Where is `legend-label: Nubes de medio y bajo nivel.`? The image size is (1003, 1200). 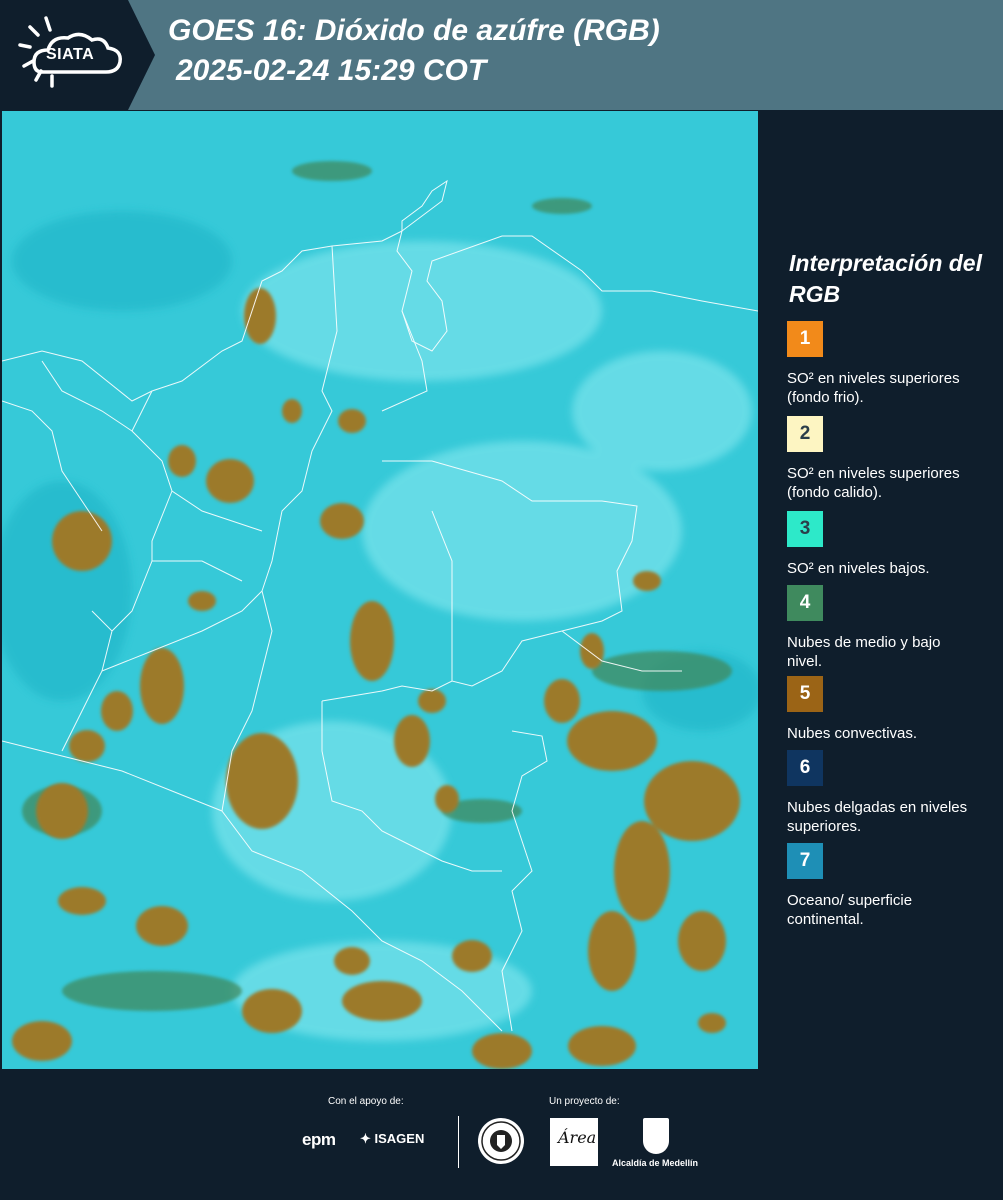 legend-label: Nubes de medio y bajo nivel. is located at coordinates (864, 652).